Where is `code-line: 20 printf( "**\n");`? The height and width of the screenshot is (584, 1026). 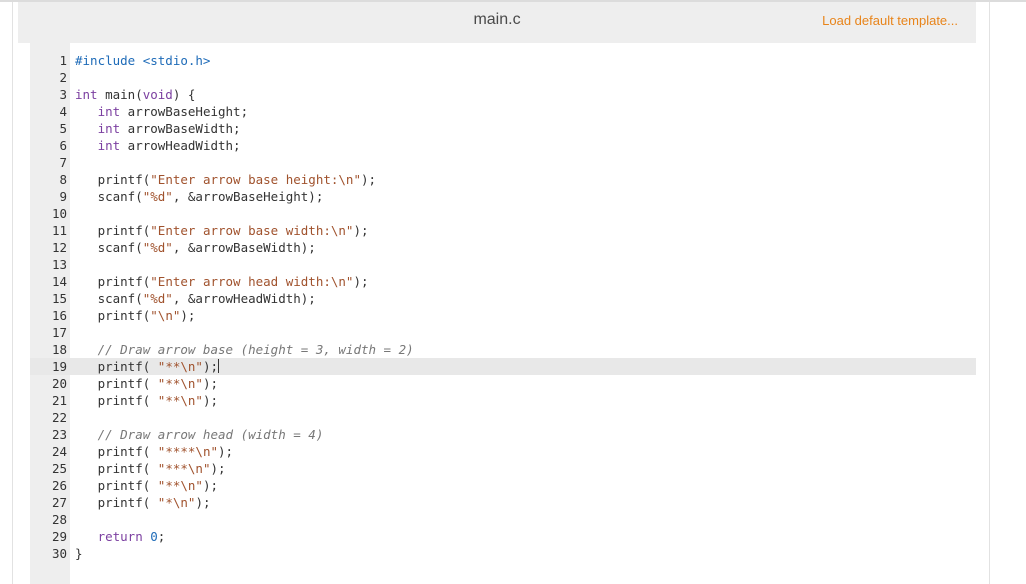 code-line: 20 printf( "**\n"); is located at coordinates (503, 383).